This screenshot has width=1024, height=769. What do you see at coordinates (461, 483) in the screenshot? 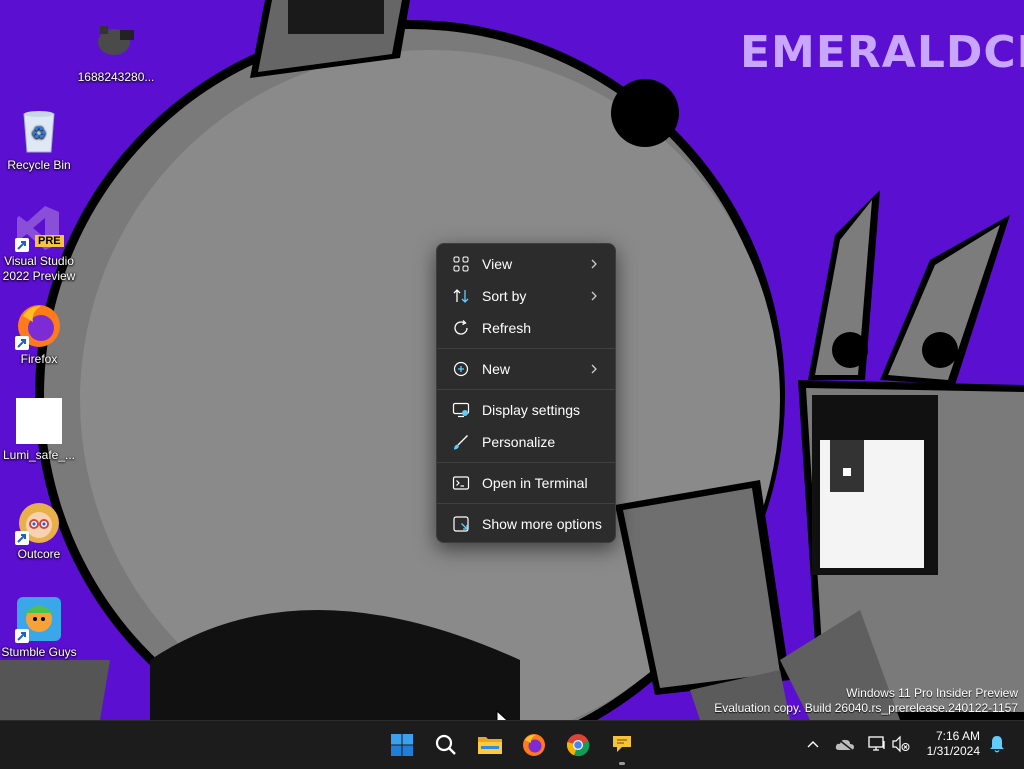
I see `terminal-icon` at bounding box center [461, 483].